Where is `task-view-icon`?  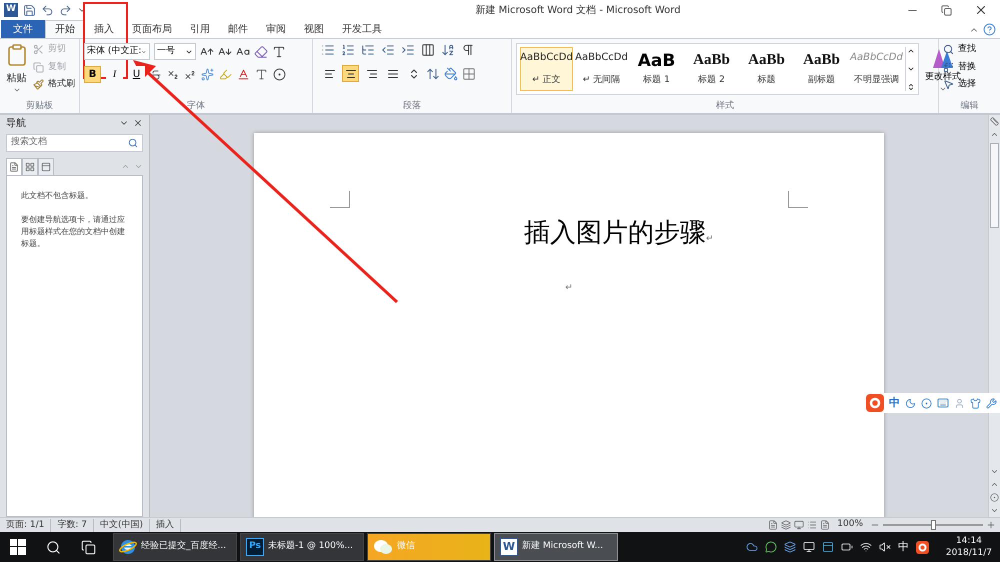 task-view-icon is located at coordinates (88, 547).